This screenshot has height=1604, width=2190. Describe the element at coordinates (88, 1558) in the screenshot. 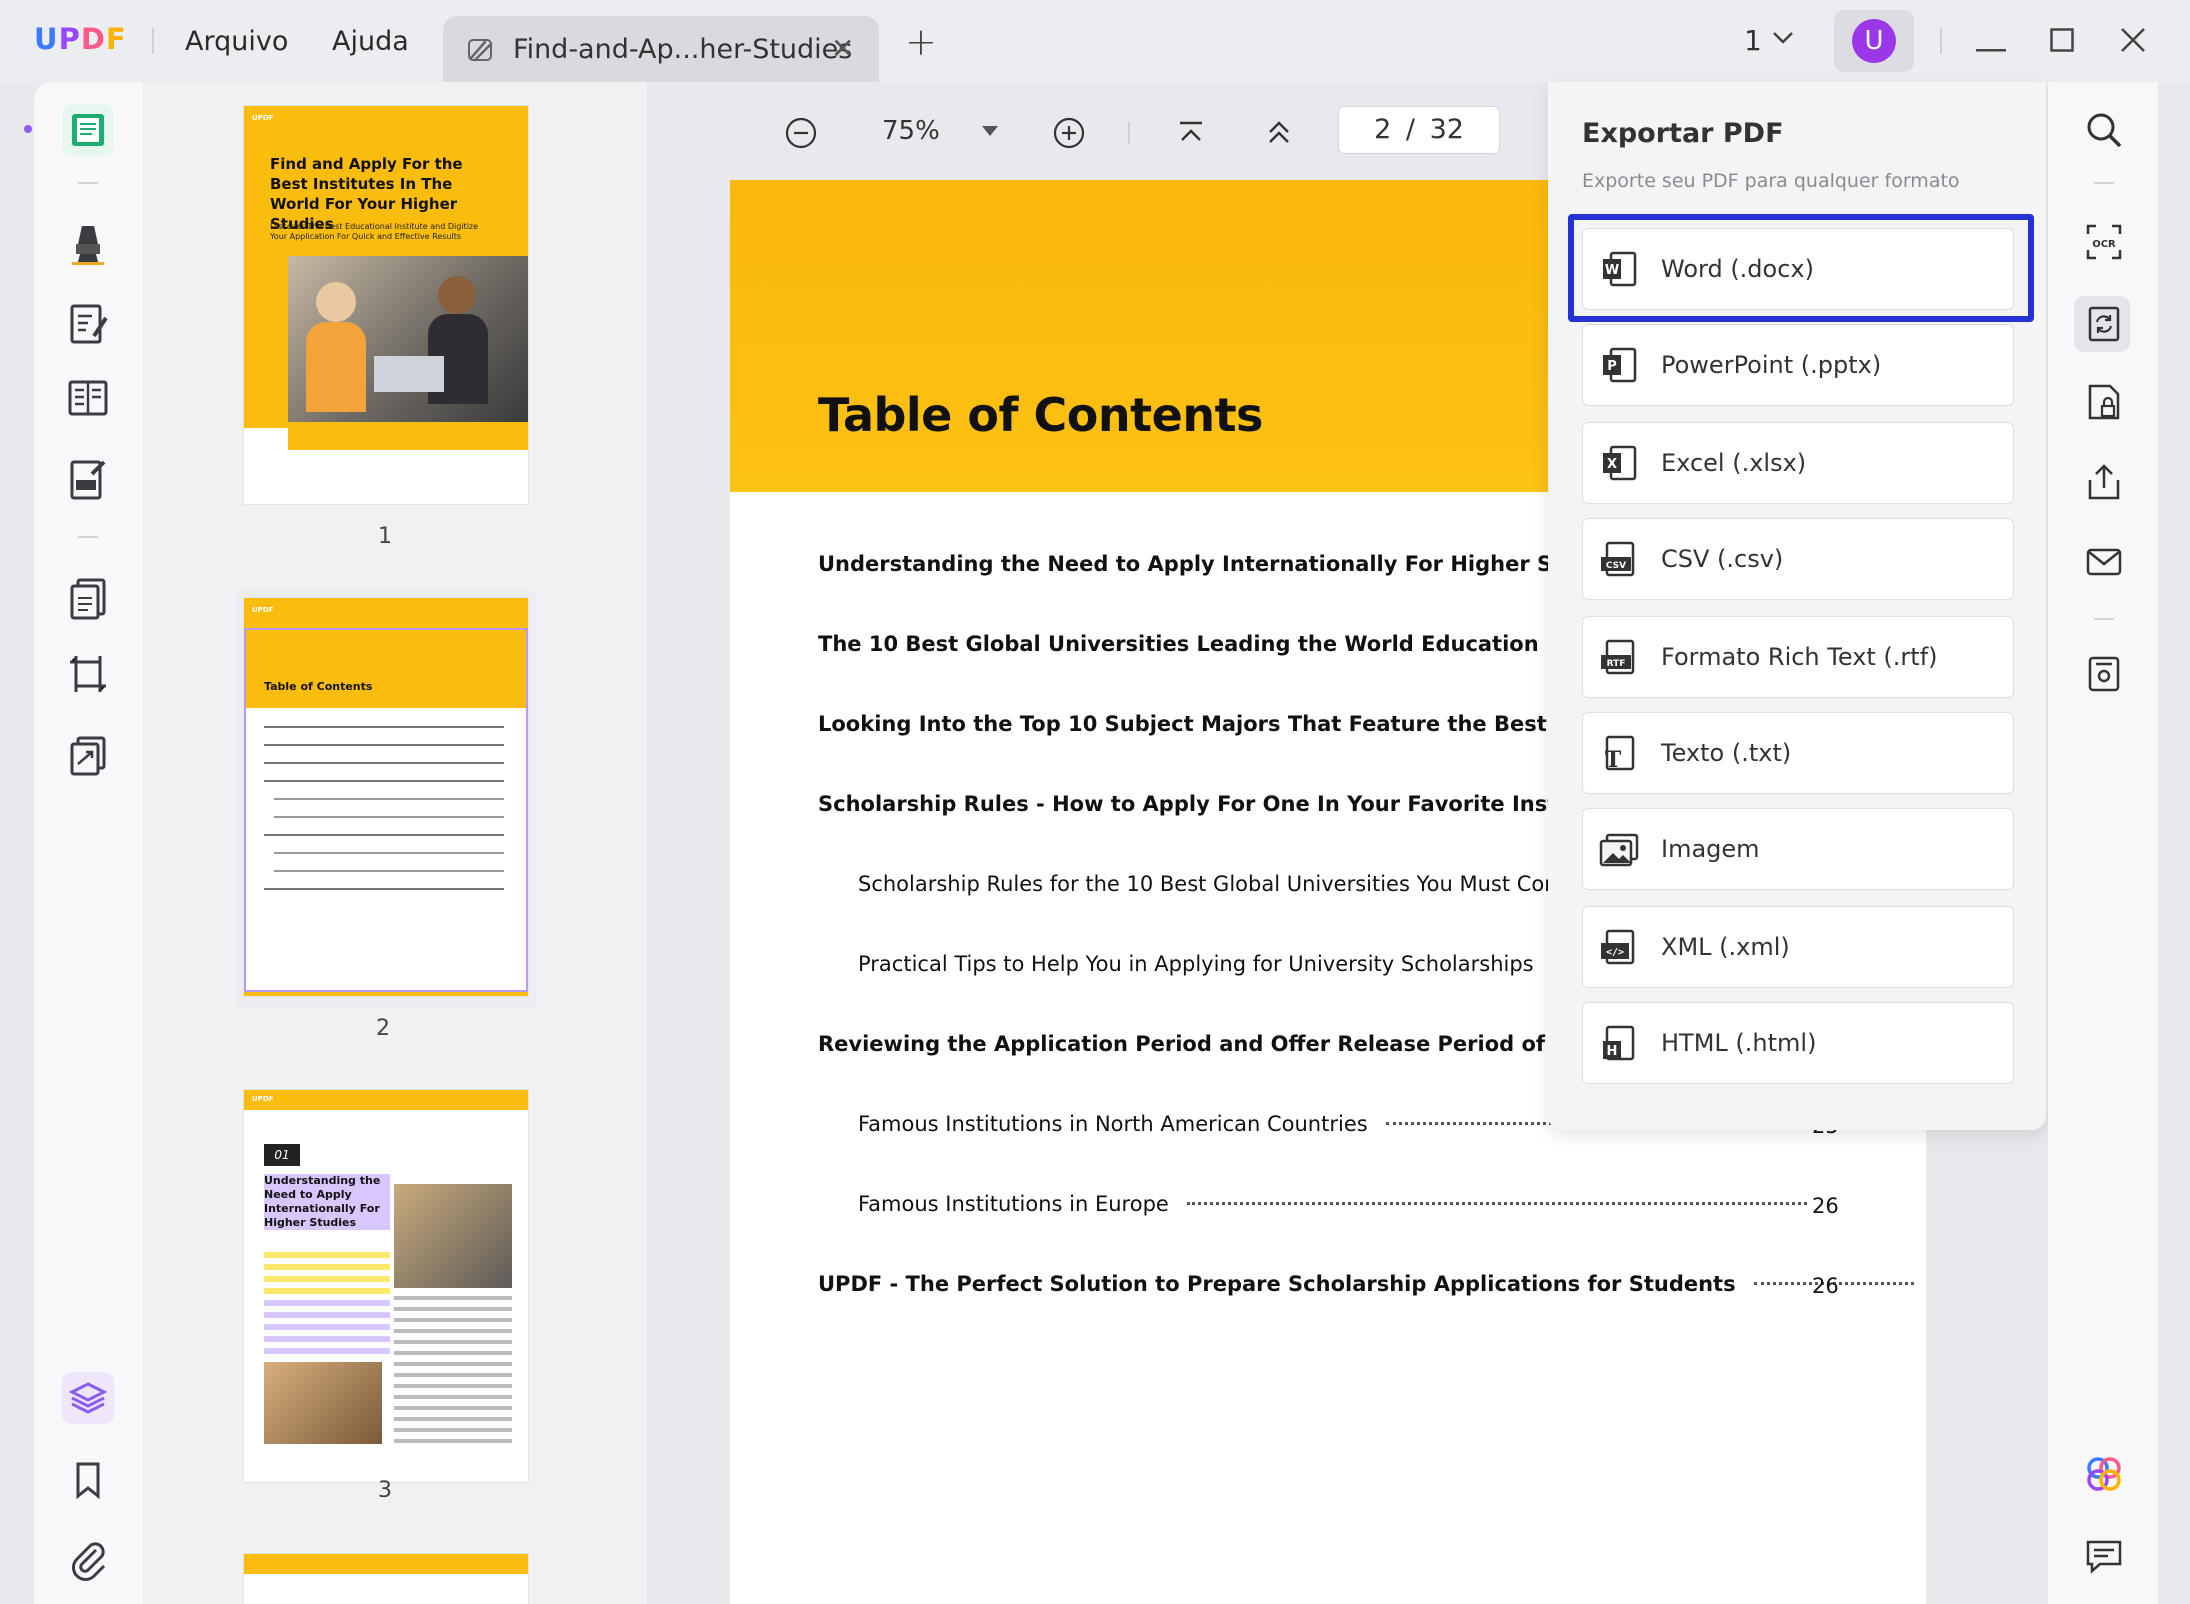

I see `attachment-icon` at that location.